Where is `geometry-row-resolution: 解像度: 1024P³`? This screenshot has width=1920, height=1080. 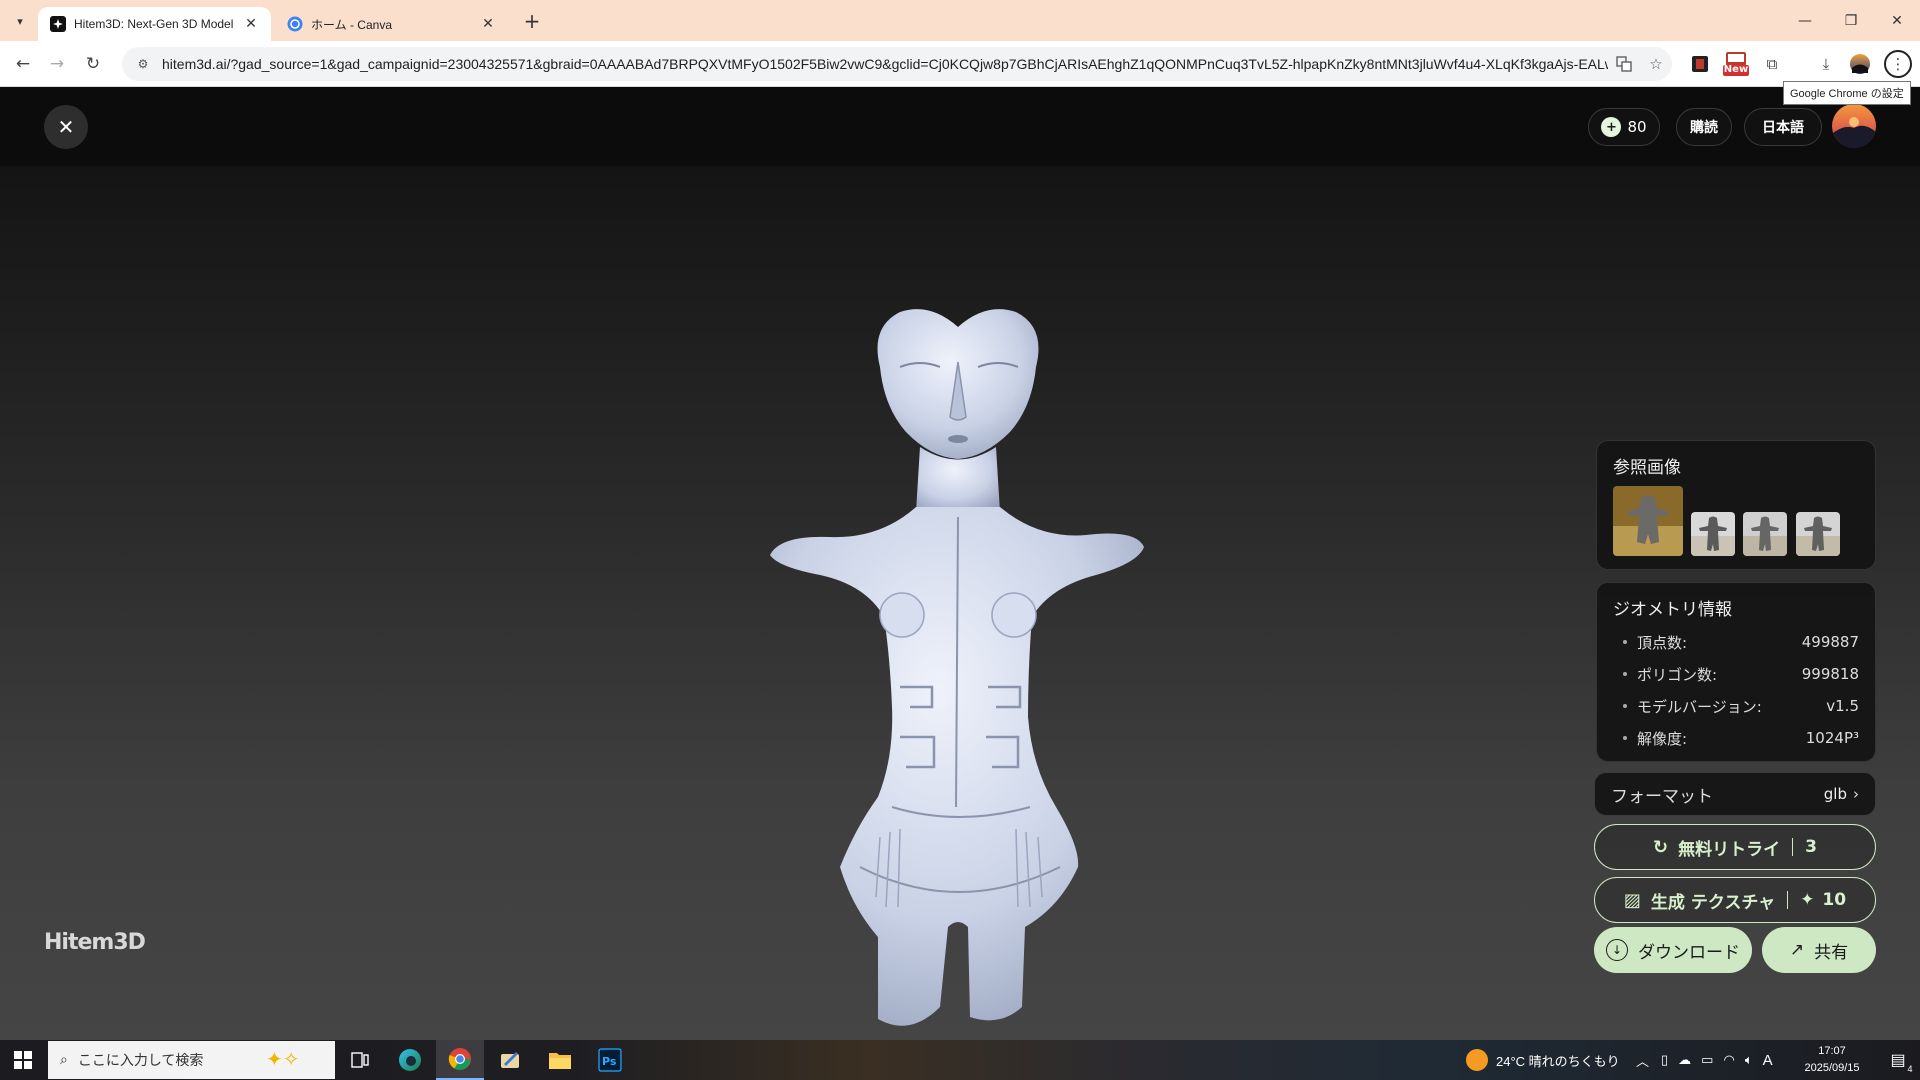 geometry-row-resolution: 解像度: 1024P³ is located at coordinates (1736, 738).